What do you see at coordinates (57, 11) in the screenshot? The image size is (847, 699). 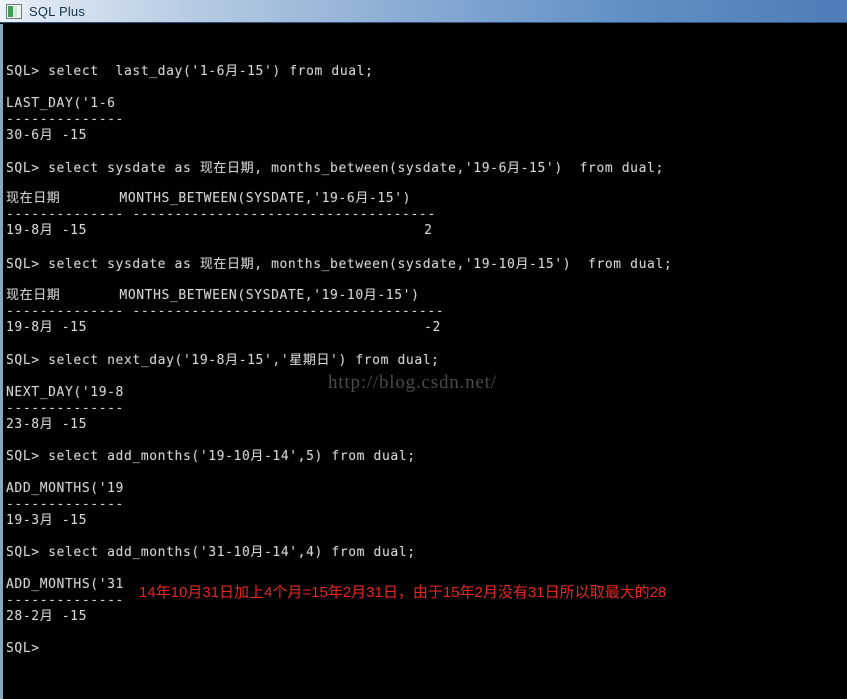 I see `window-title: SQL Plus` at bounding box center [57, 11].